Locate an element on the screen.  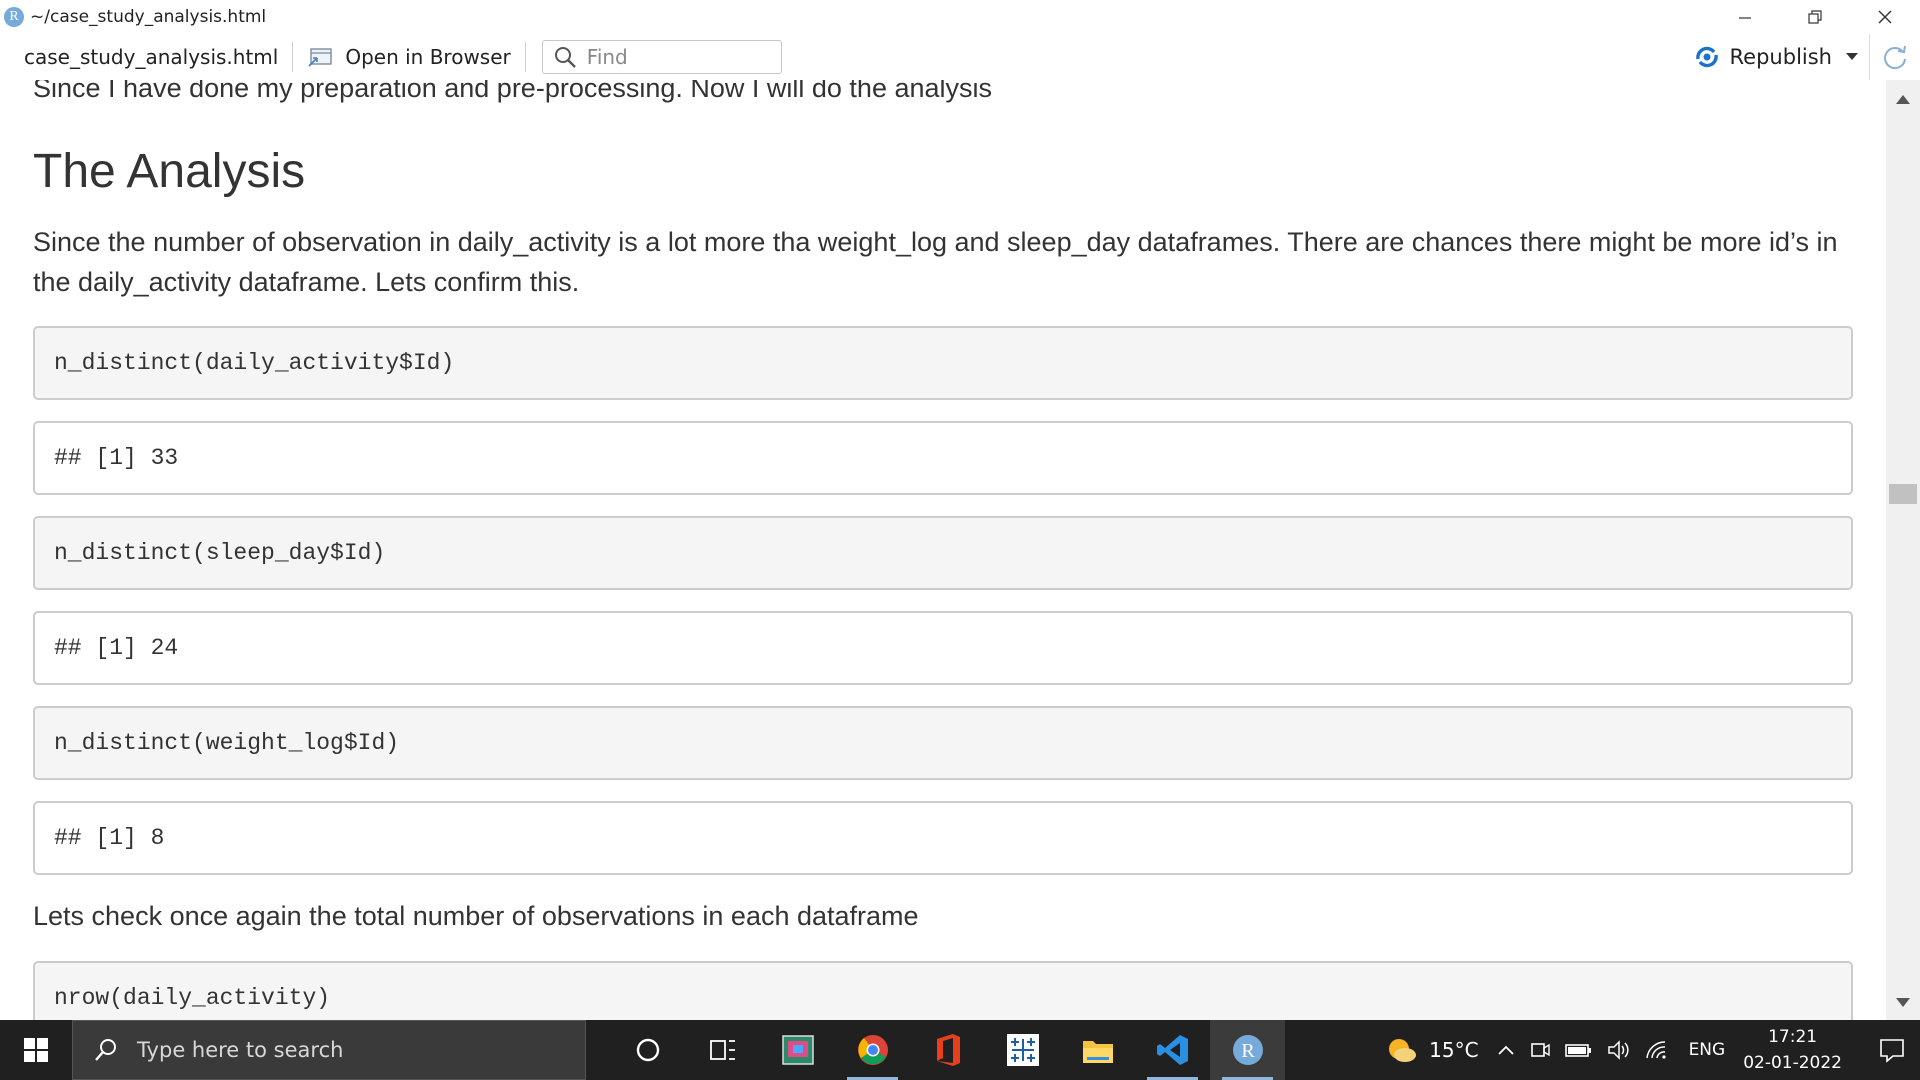
minimize-icon is located at coordinates (1745, 18).